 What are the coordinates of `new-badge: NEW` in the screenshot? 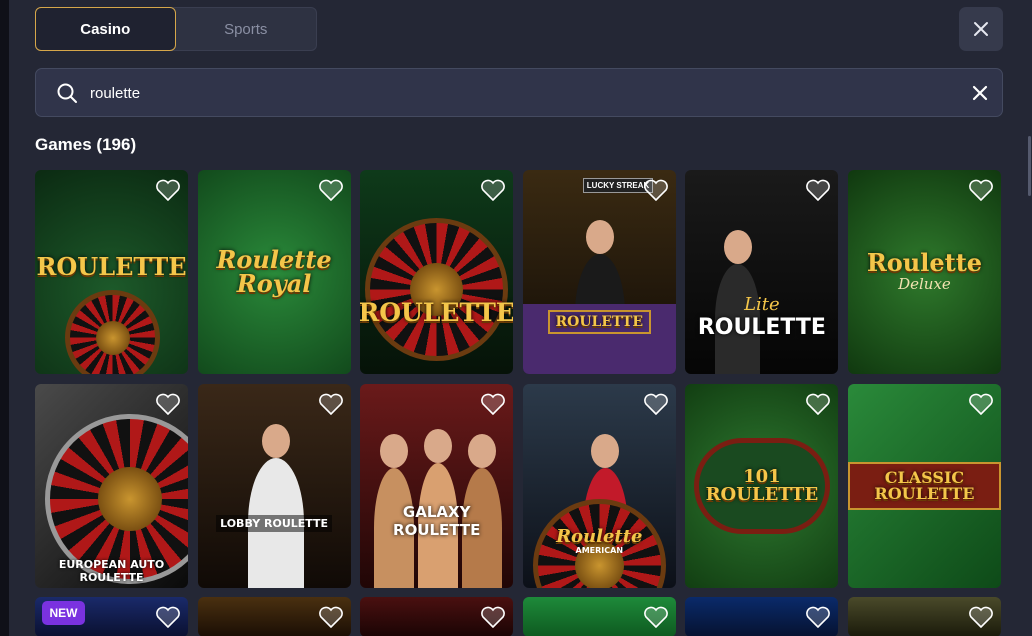 It's located at (63, 613).